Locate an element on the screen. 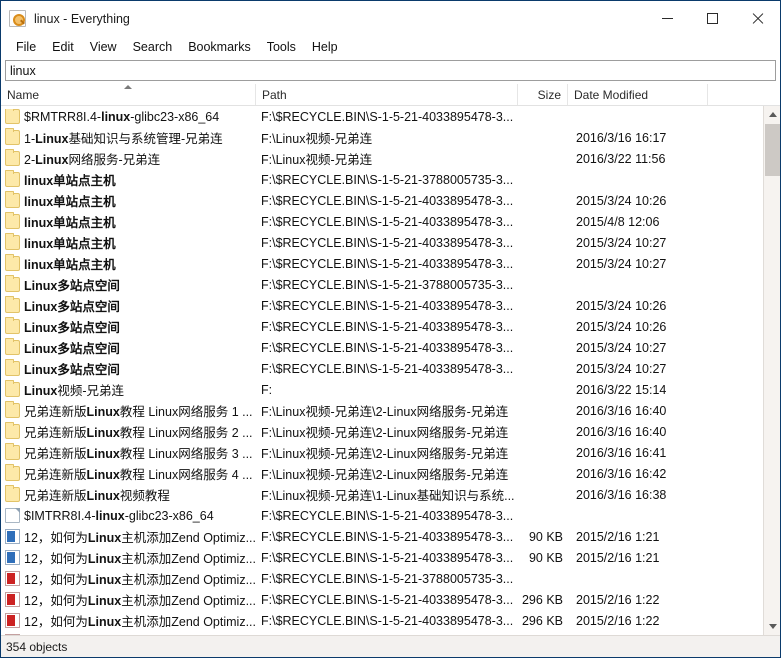 This screenshot has height=658, width=781. match-highlight: linux is located at coordinates (110, 515).